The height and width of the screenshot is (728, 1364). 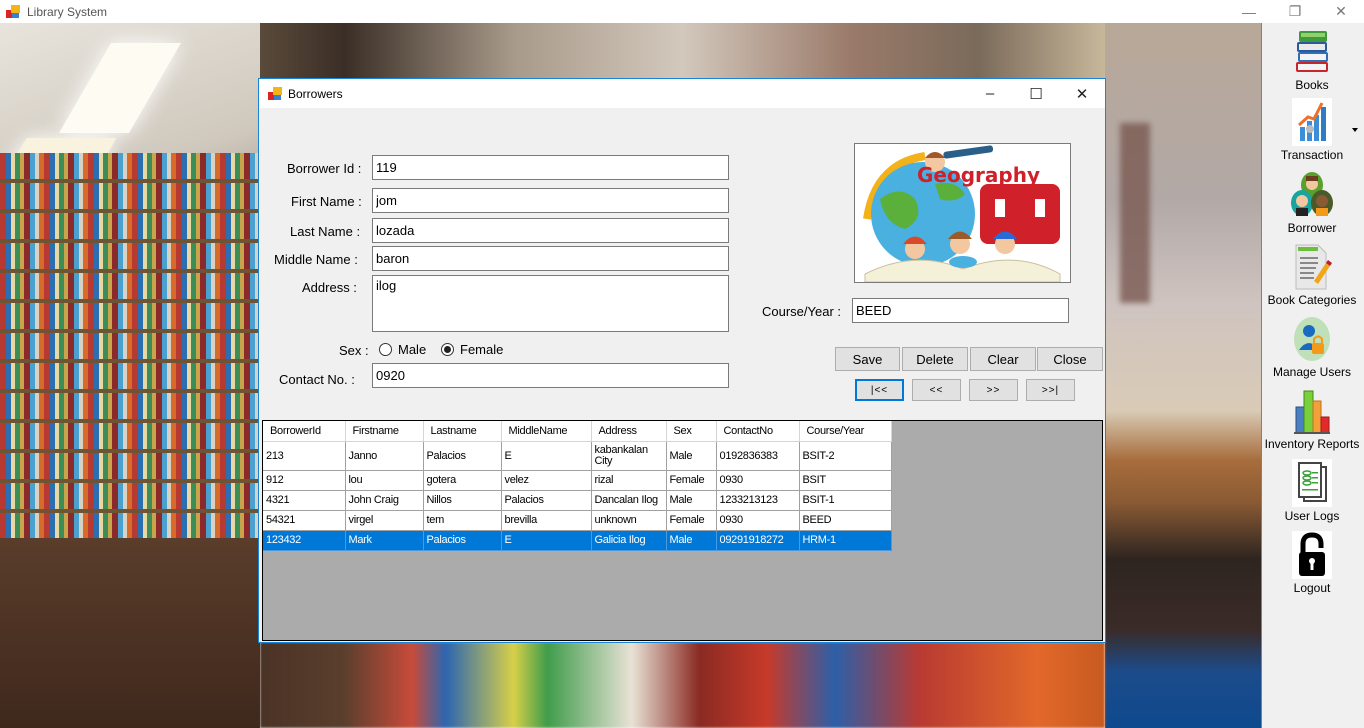 What do you see at coordinates (304, 431) in the screenshot?
I see `column-header-borrowerid: BorrowerId` at bounding box center [304, 431].